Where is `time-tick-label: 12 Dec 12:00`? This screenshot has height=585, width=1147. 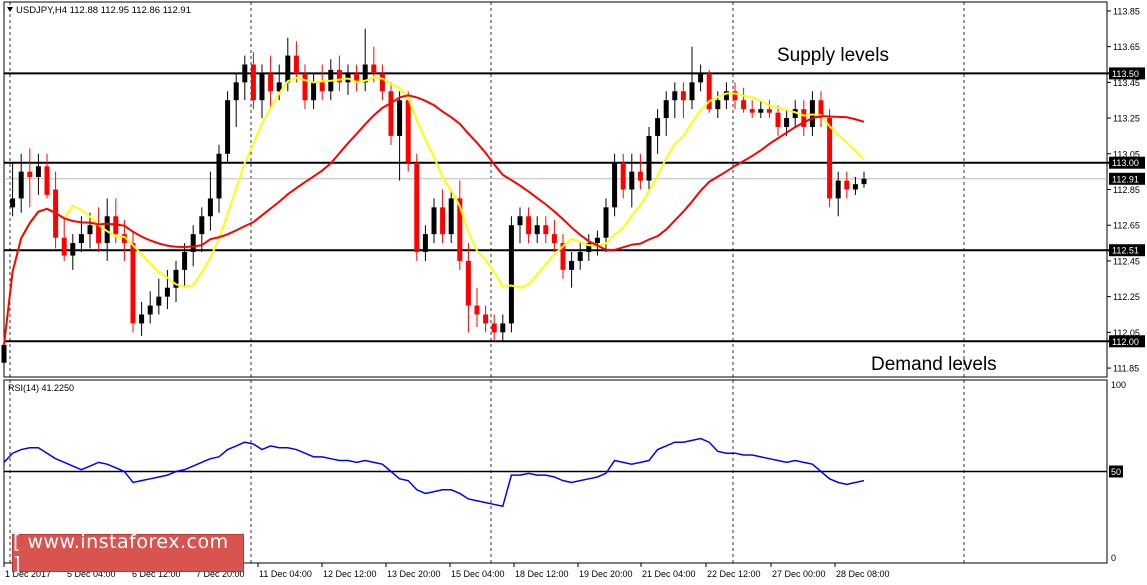 time-tick-label: 12 Dec 12:00 is located at coordinates (350, 574).